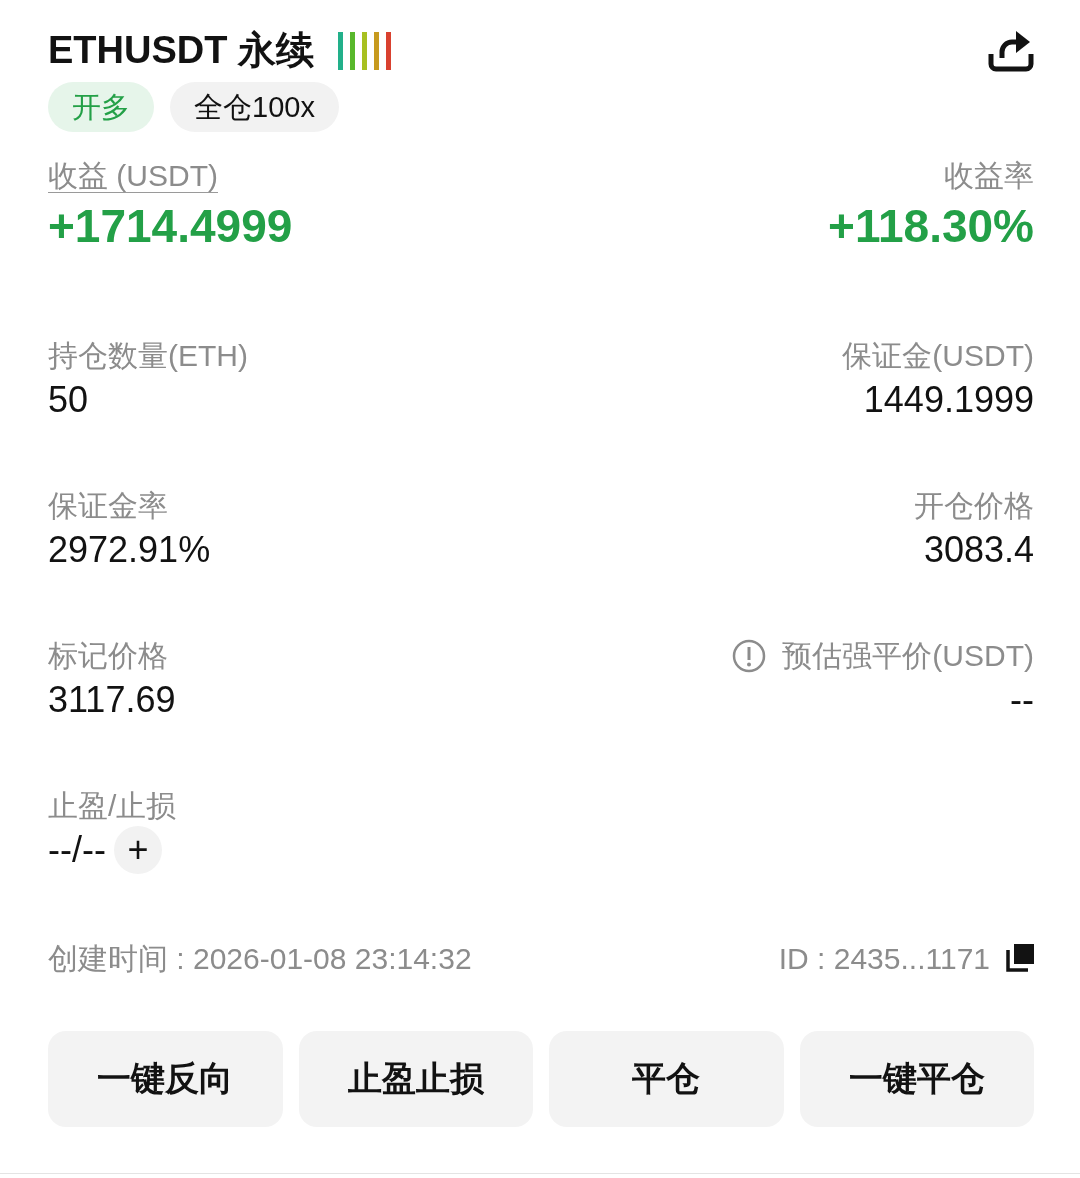 This screenshot has height=1178, width=1080. I want to click on risk-bars-icon, so click(366, 50).